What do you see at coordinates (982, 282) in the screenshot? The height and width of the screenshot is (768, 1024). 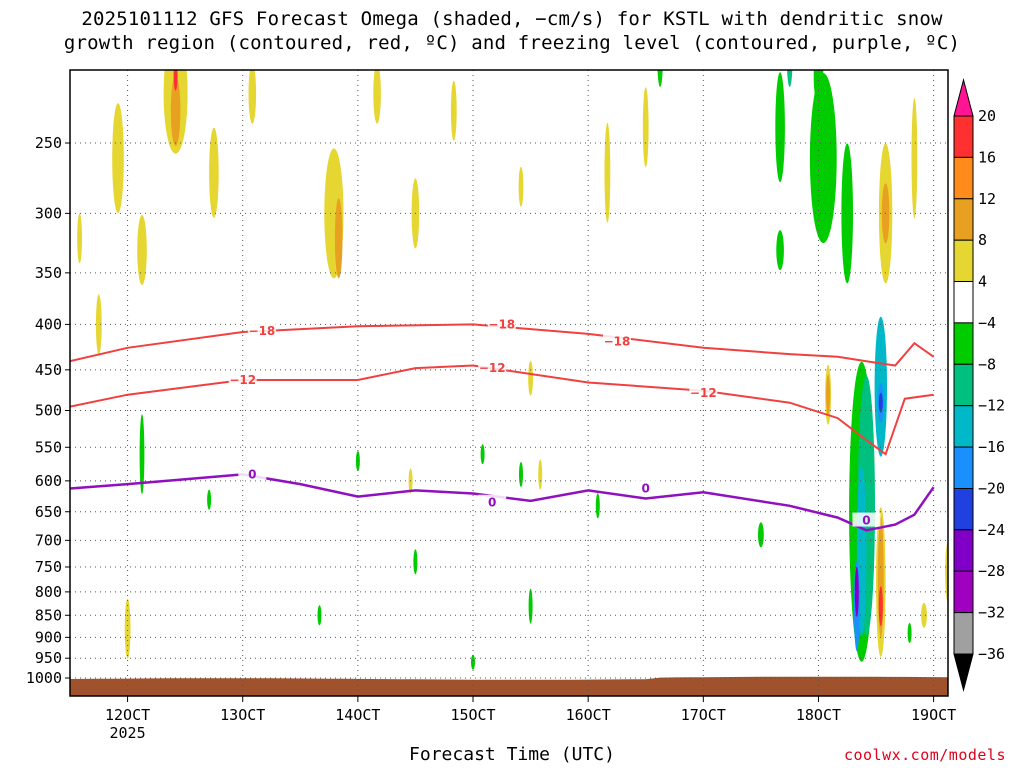 I see `colorbar-label: 4` at bounding box center [982, 282].